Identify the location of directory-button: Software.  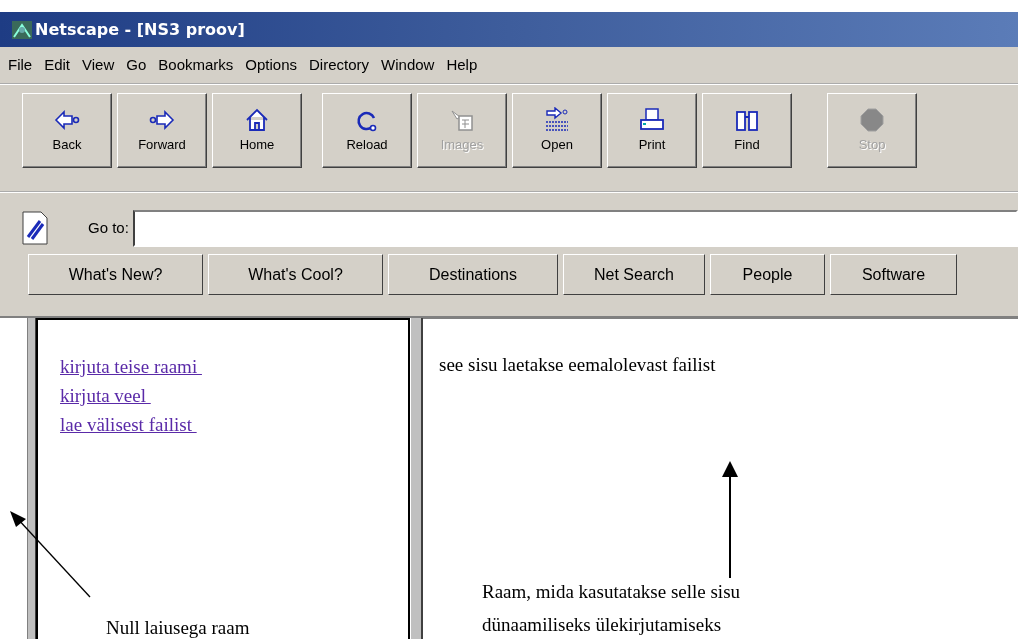
(893, 274).